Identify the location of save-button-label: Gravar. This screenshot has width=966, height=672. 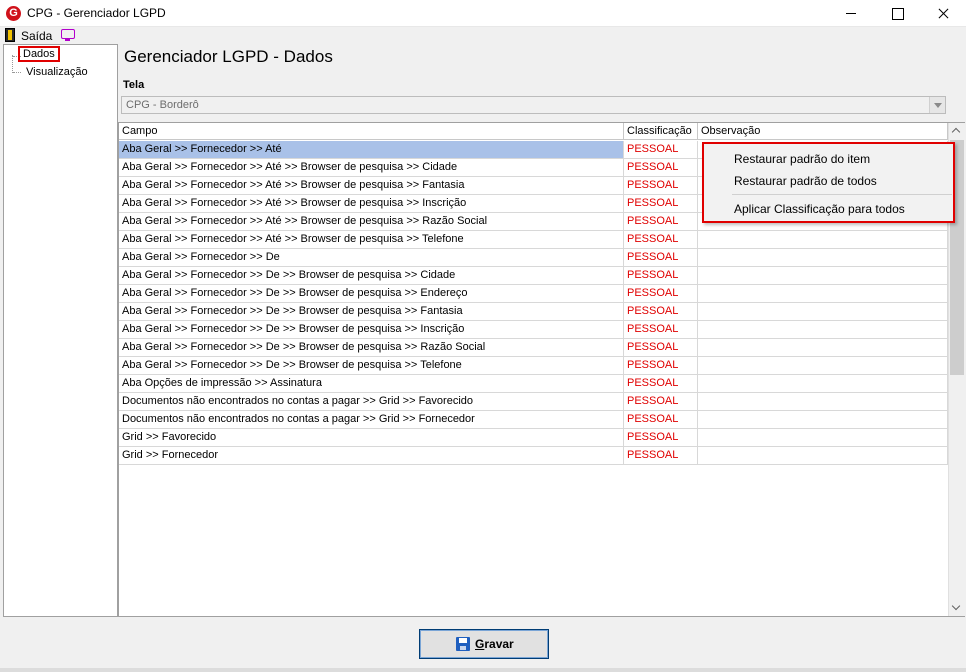
(494, 644).